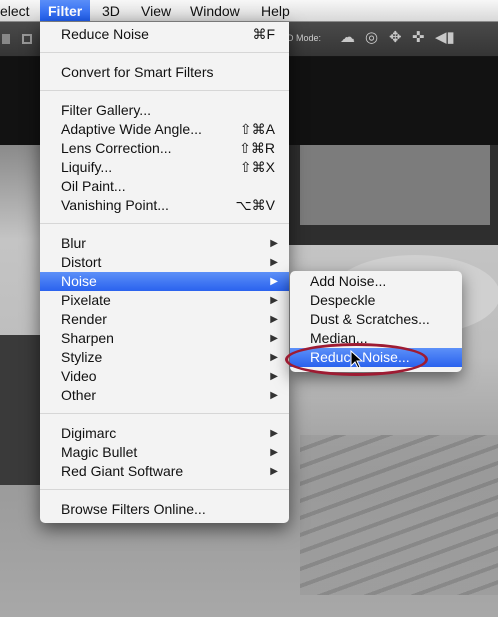 The image size is (498, 617). What do you see at coordinates (81, 262) in the screenshot?
I see `menu-item-label: Distort` at bounding box center [81, 262].